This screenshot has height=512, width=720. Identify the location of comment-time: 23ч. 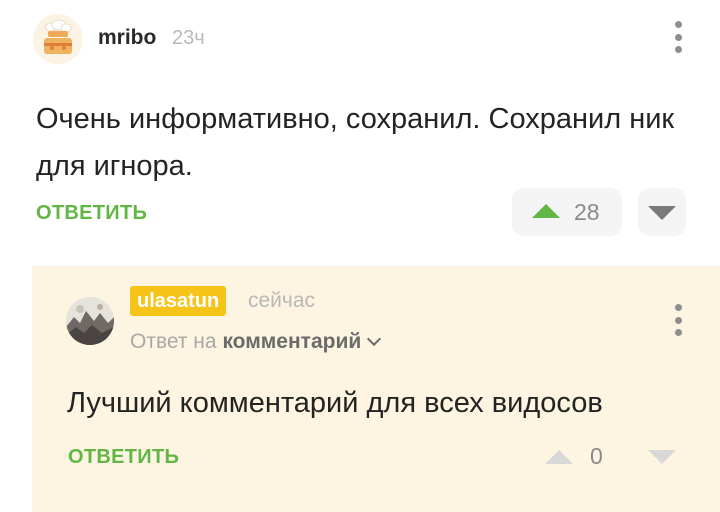
(188, 38).